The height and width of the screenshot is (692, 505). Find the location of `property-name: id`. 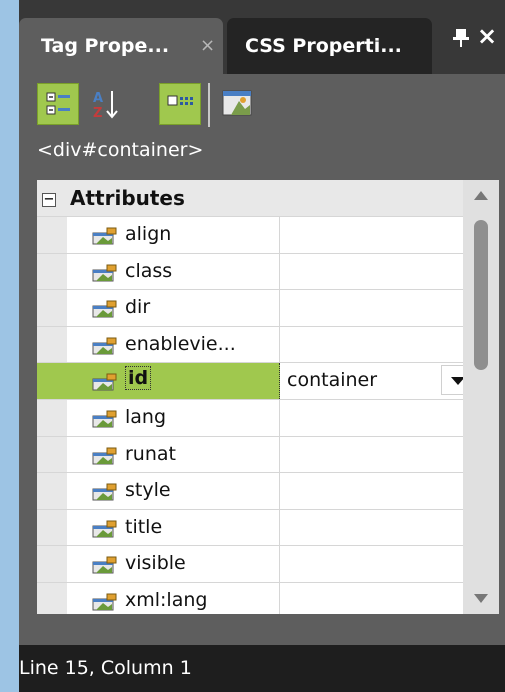

property-name: id is located at coordinates (138, 378).